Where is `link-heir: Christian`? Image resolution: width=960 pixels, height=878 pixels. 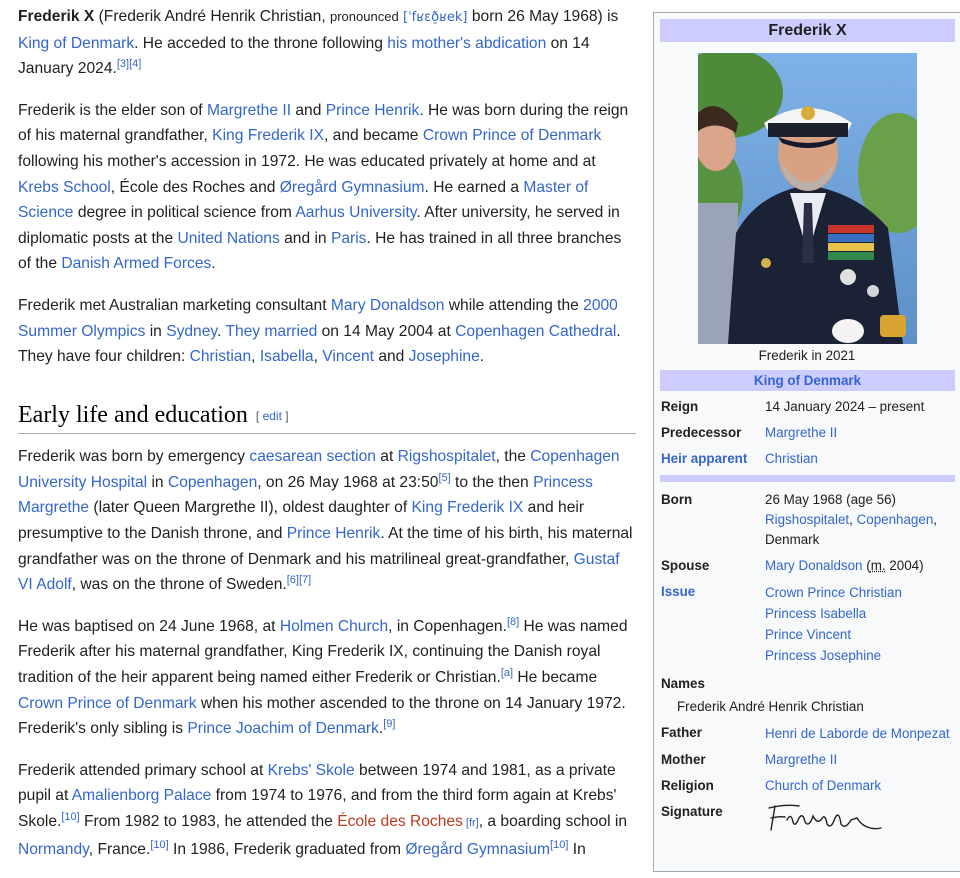 link-heir: Christian is located at coordinates (791, 458).